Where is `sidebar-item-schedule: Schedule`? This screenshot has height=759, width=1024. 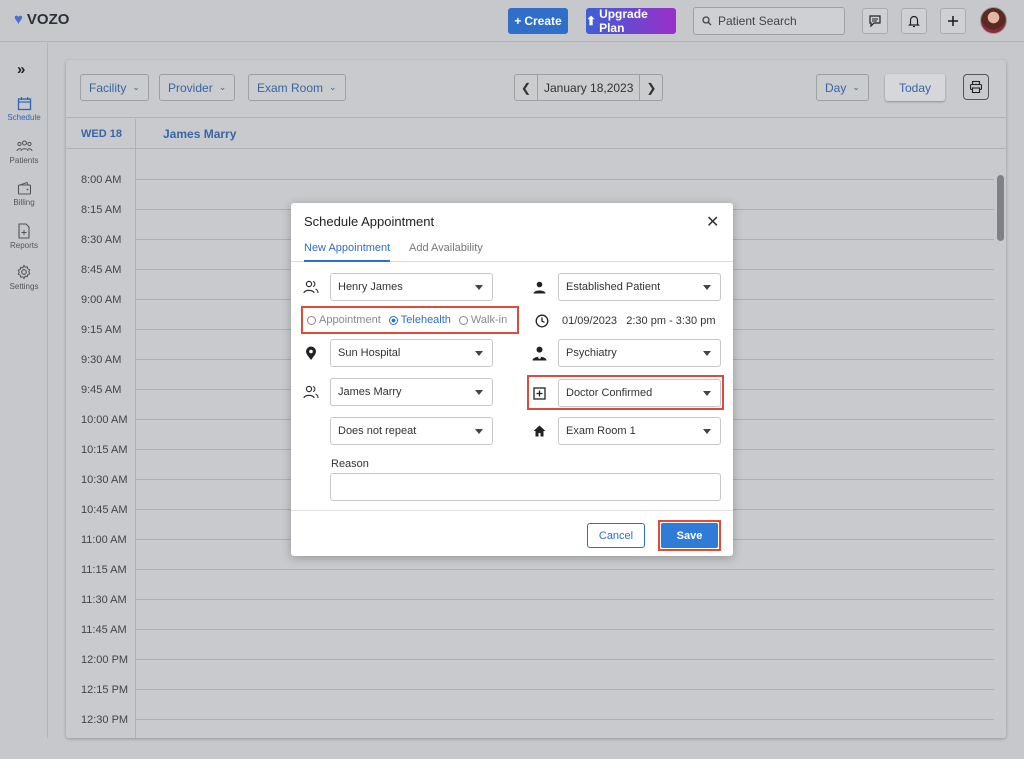
sidebar-item-schedule: Schedule is located at coordinates (24, 109).